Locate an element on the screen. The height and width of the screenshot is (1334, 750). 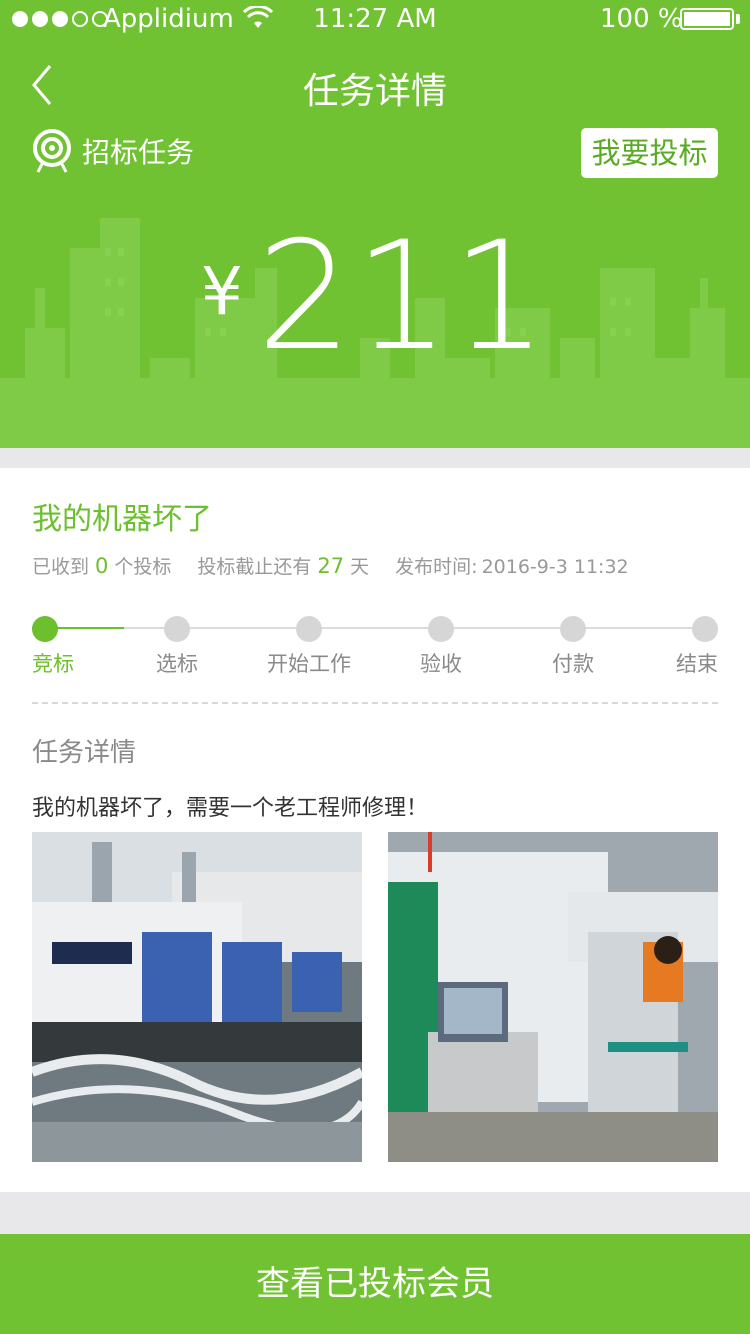
bid-count-prefix: 已收到 is located at coordinates (61, 567).